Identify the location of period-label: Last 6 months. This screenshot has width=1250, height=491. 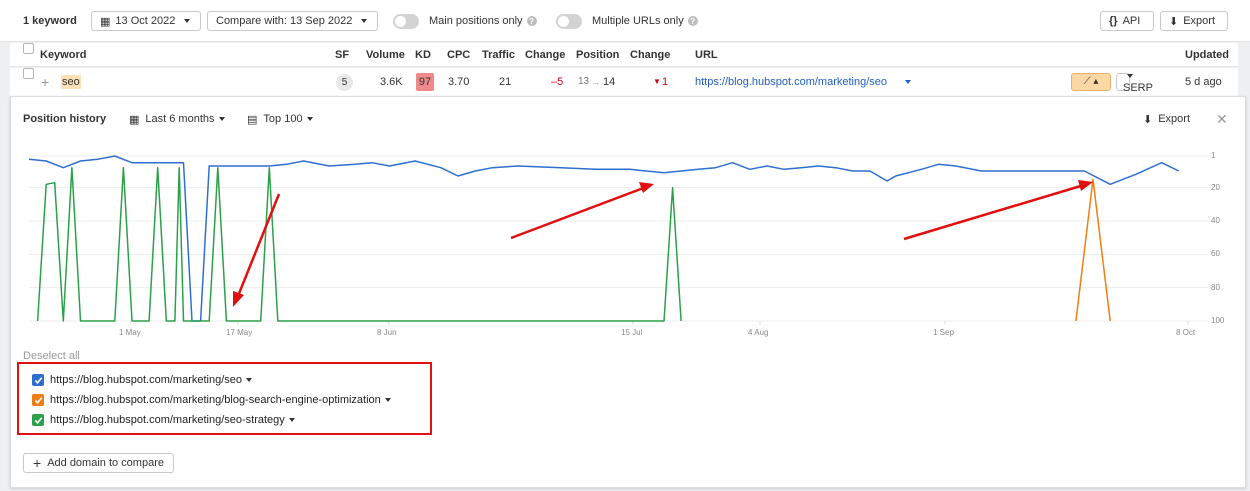
(180, 119).